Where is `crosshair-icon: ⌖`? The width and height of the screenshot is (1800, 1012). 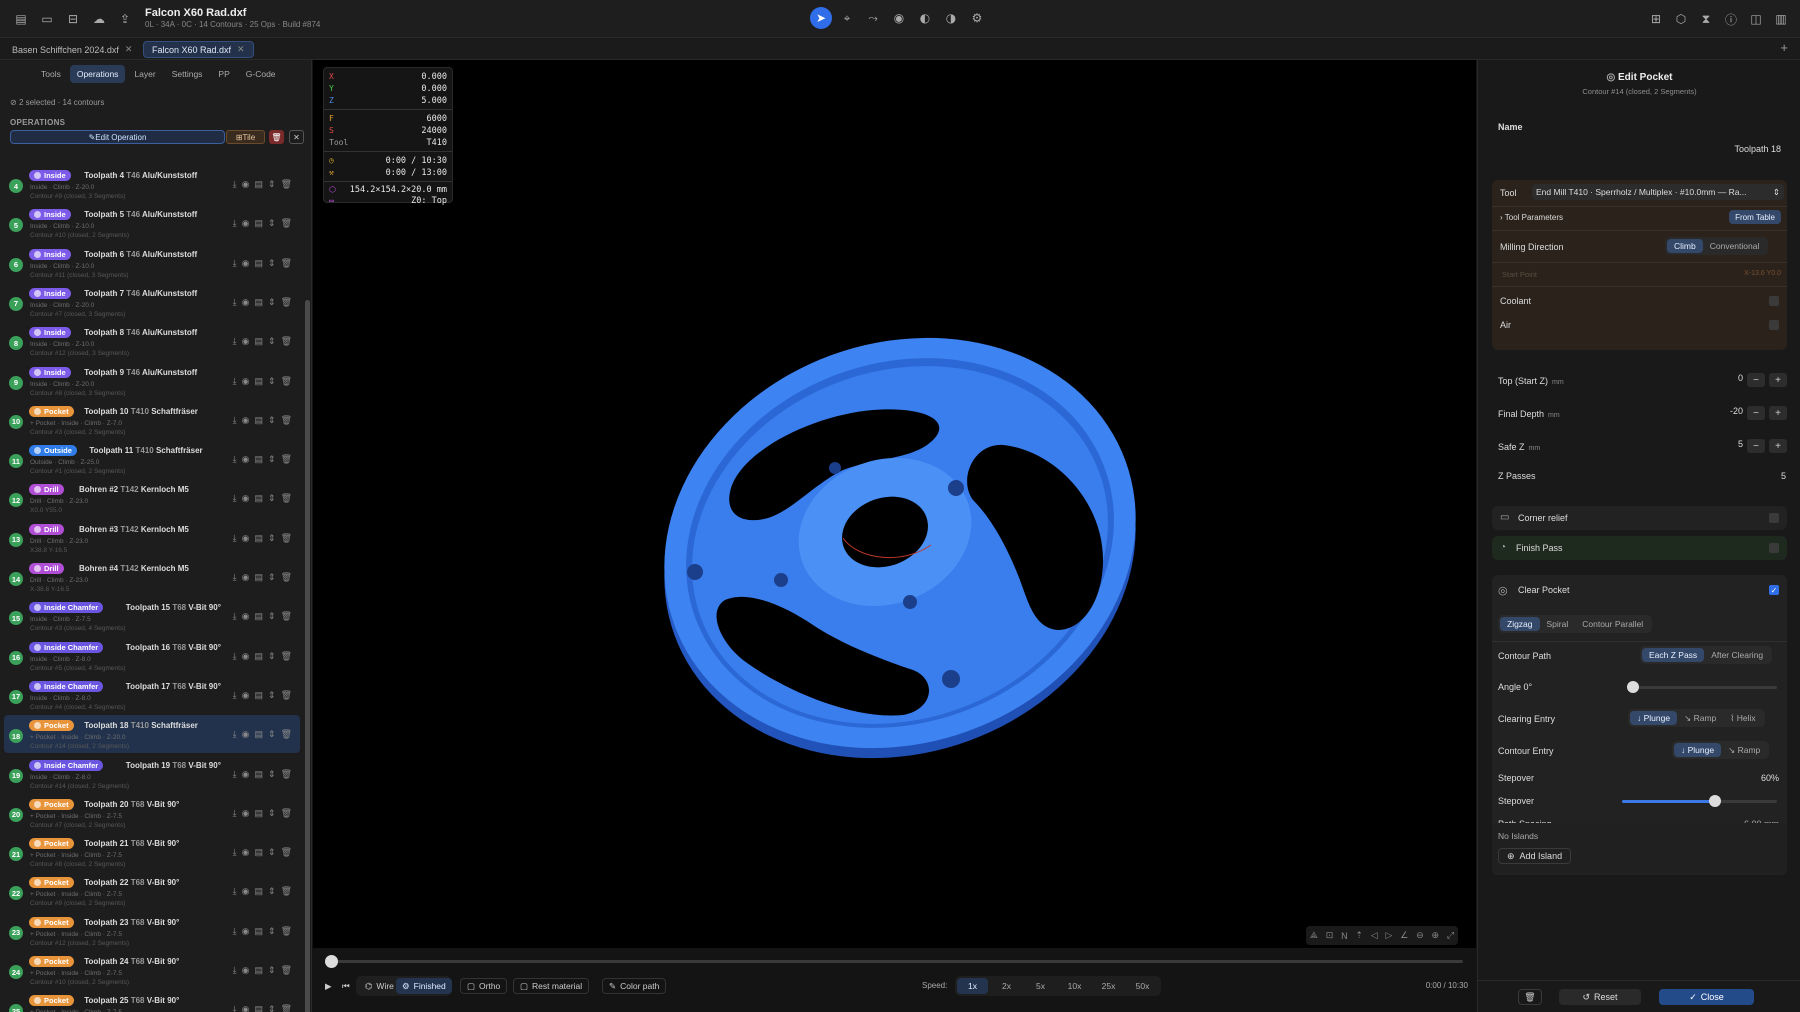 crosshair-icon: ⌖ is located at coordinates (847, 18).